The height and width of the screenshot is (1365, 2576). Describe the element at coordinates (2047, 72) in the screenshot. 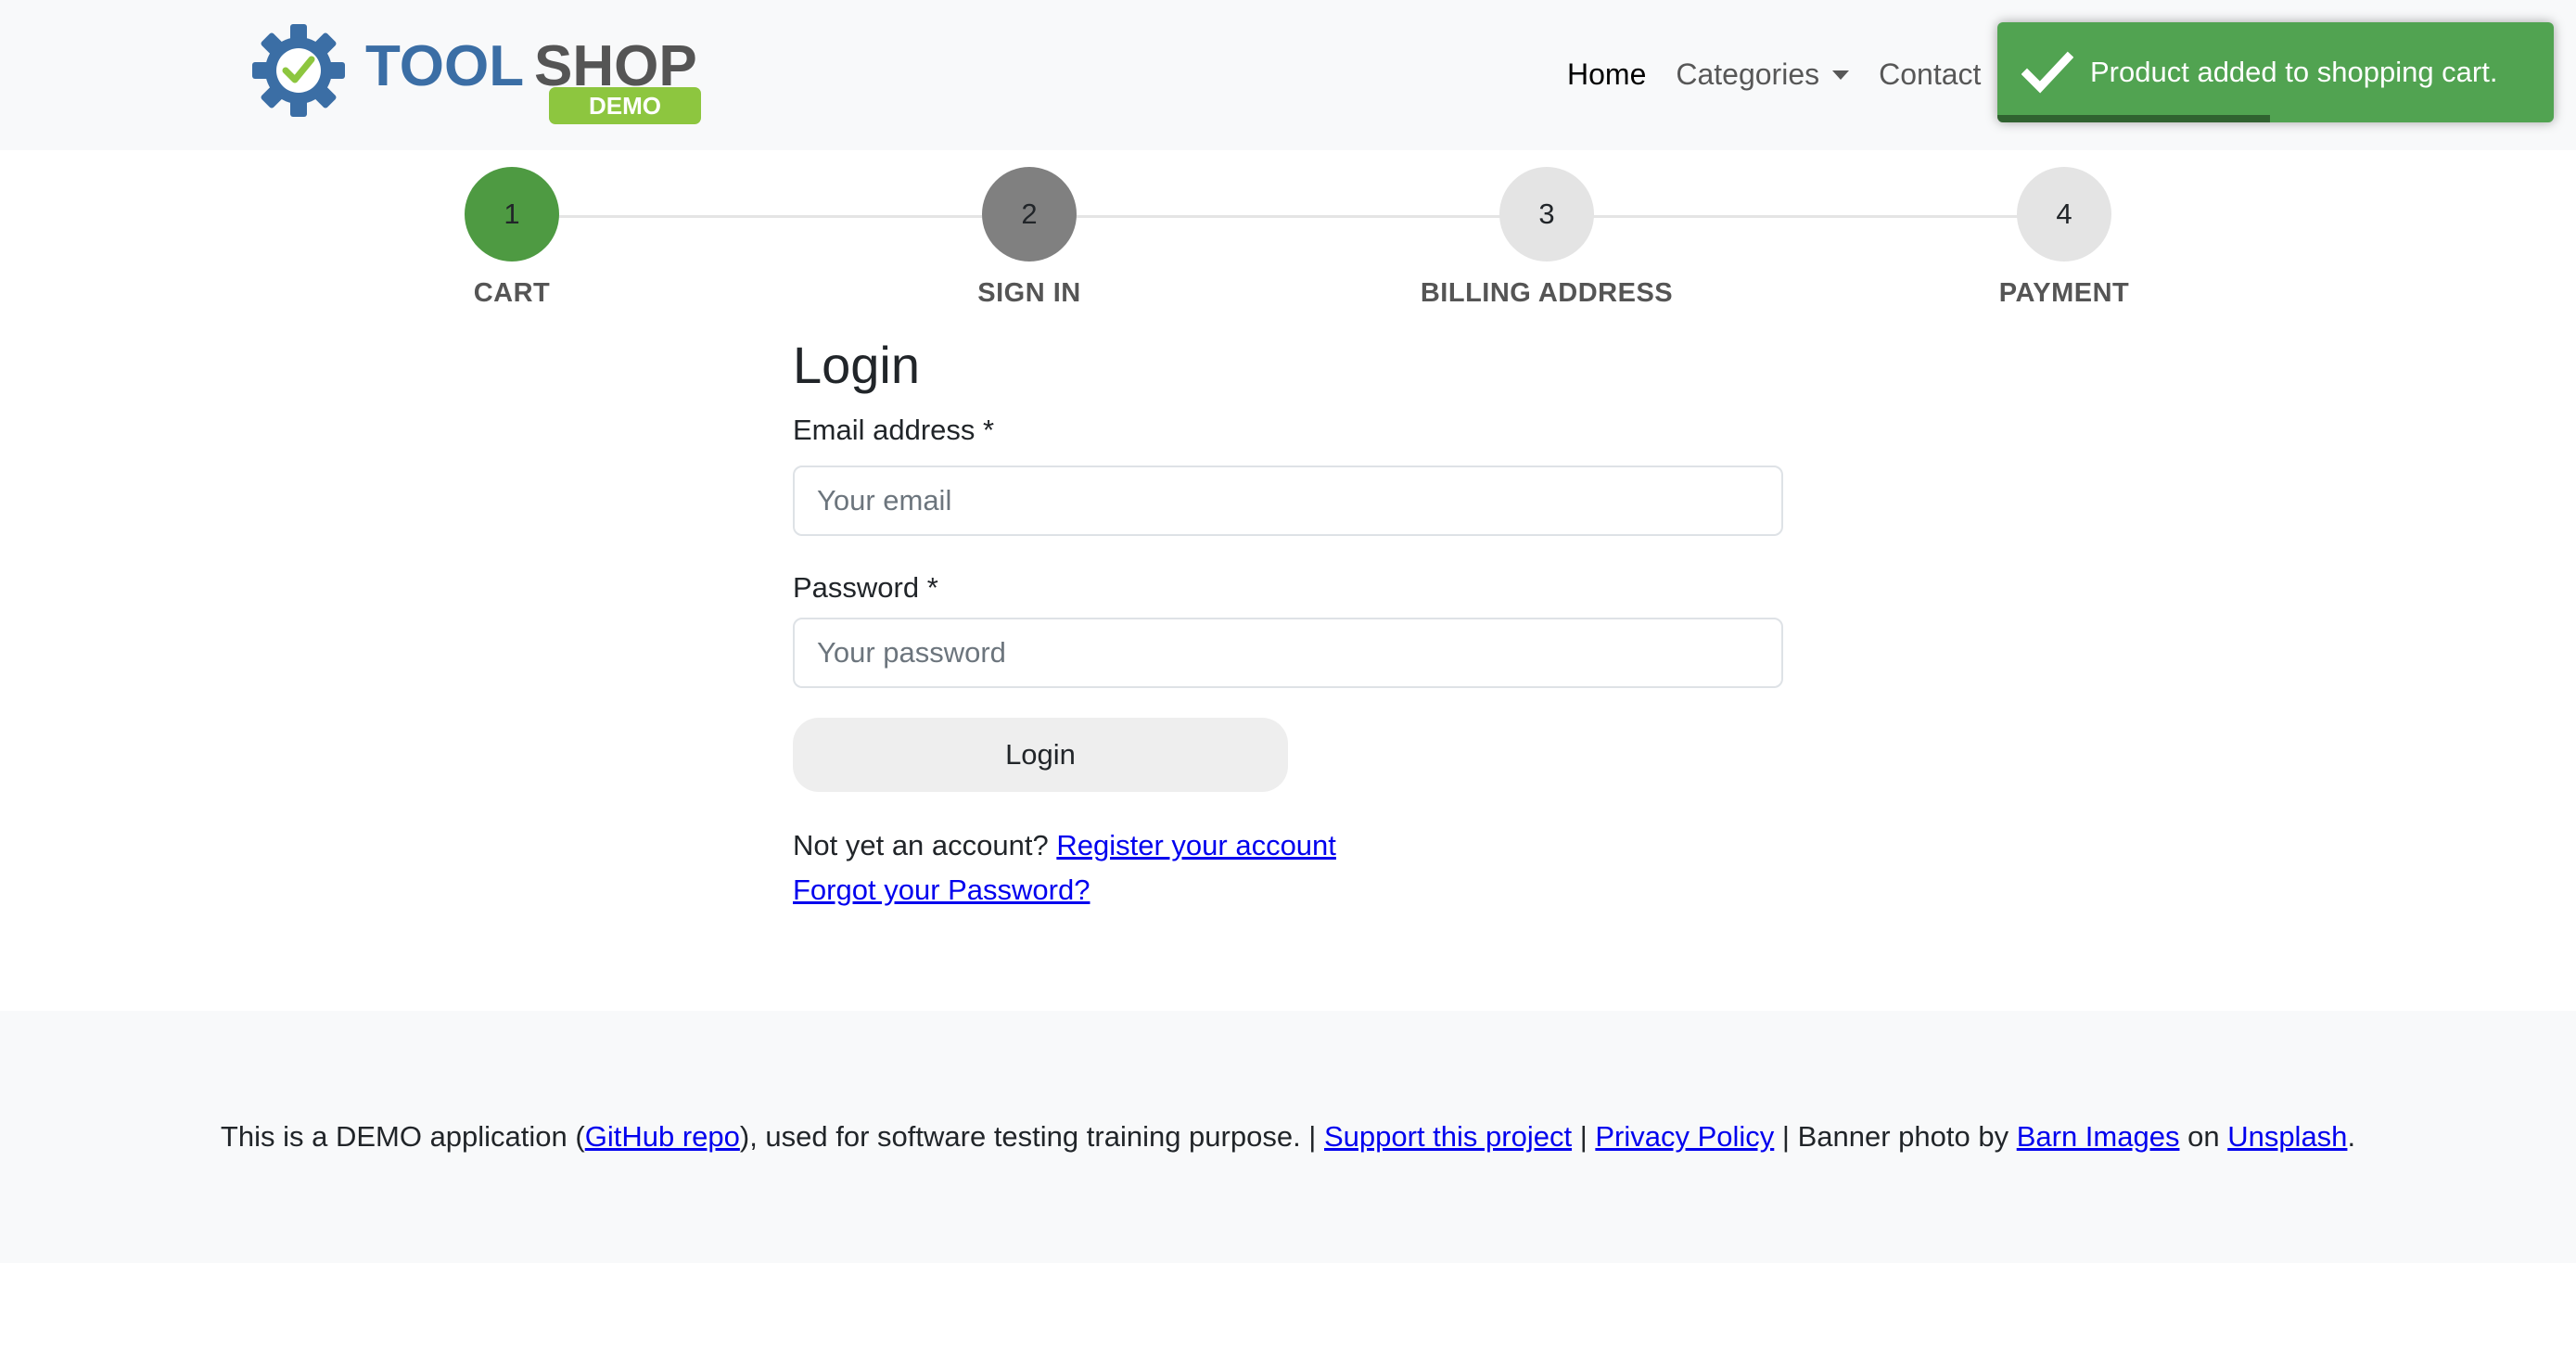

I see `checkmark-icon` at that location.